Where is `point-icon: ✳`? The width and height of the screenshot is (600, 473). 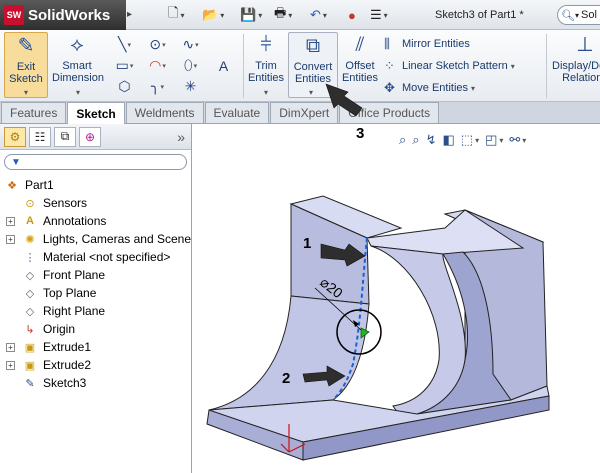 point-icon: ✳ is located at coordinates (190, 86).